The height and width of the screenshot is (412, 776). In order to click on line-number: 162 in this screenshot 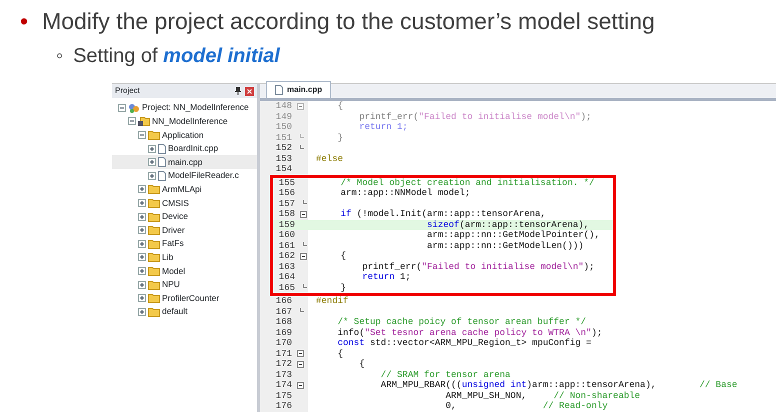, I will do `click(286, 256)`.